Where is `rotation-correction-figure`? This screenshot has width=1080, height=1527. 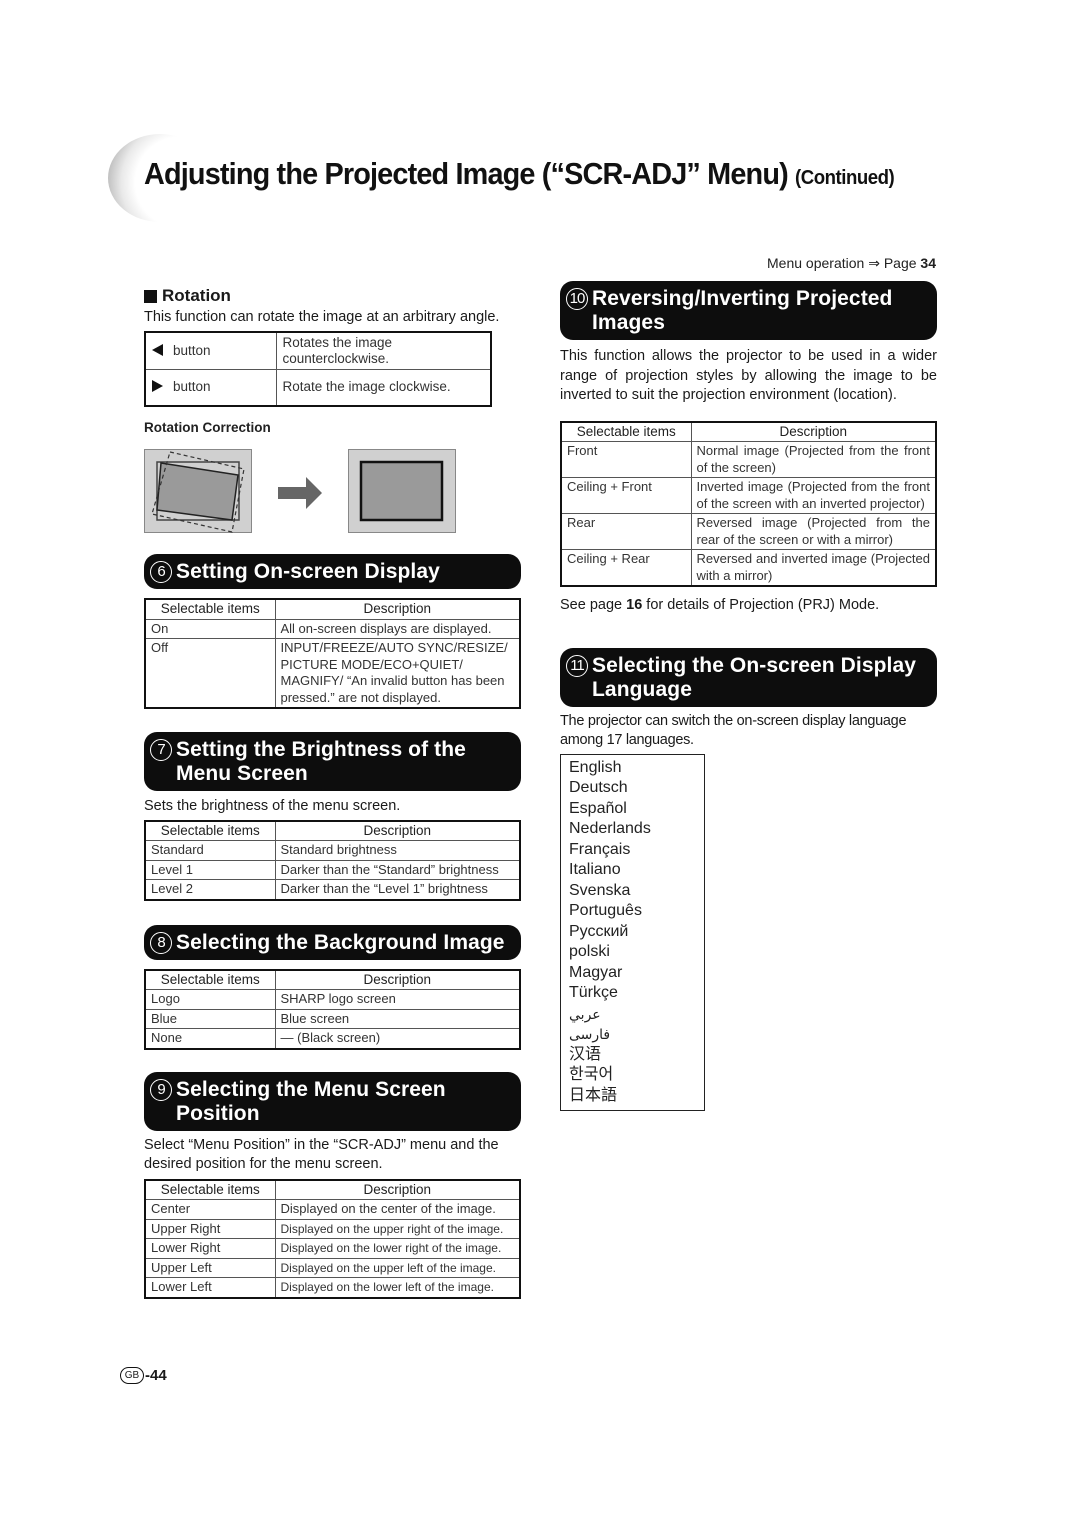 rotation-correction-figure is located at coordinates (332, 493).